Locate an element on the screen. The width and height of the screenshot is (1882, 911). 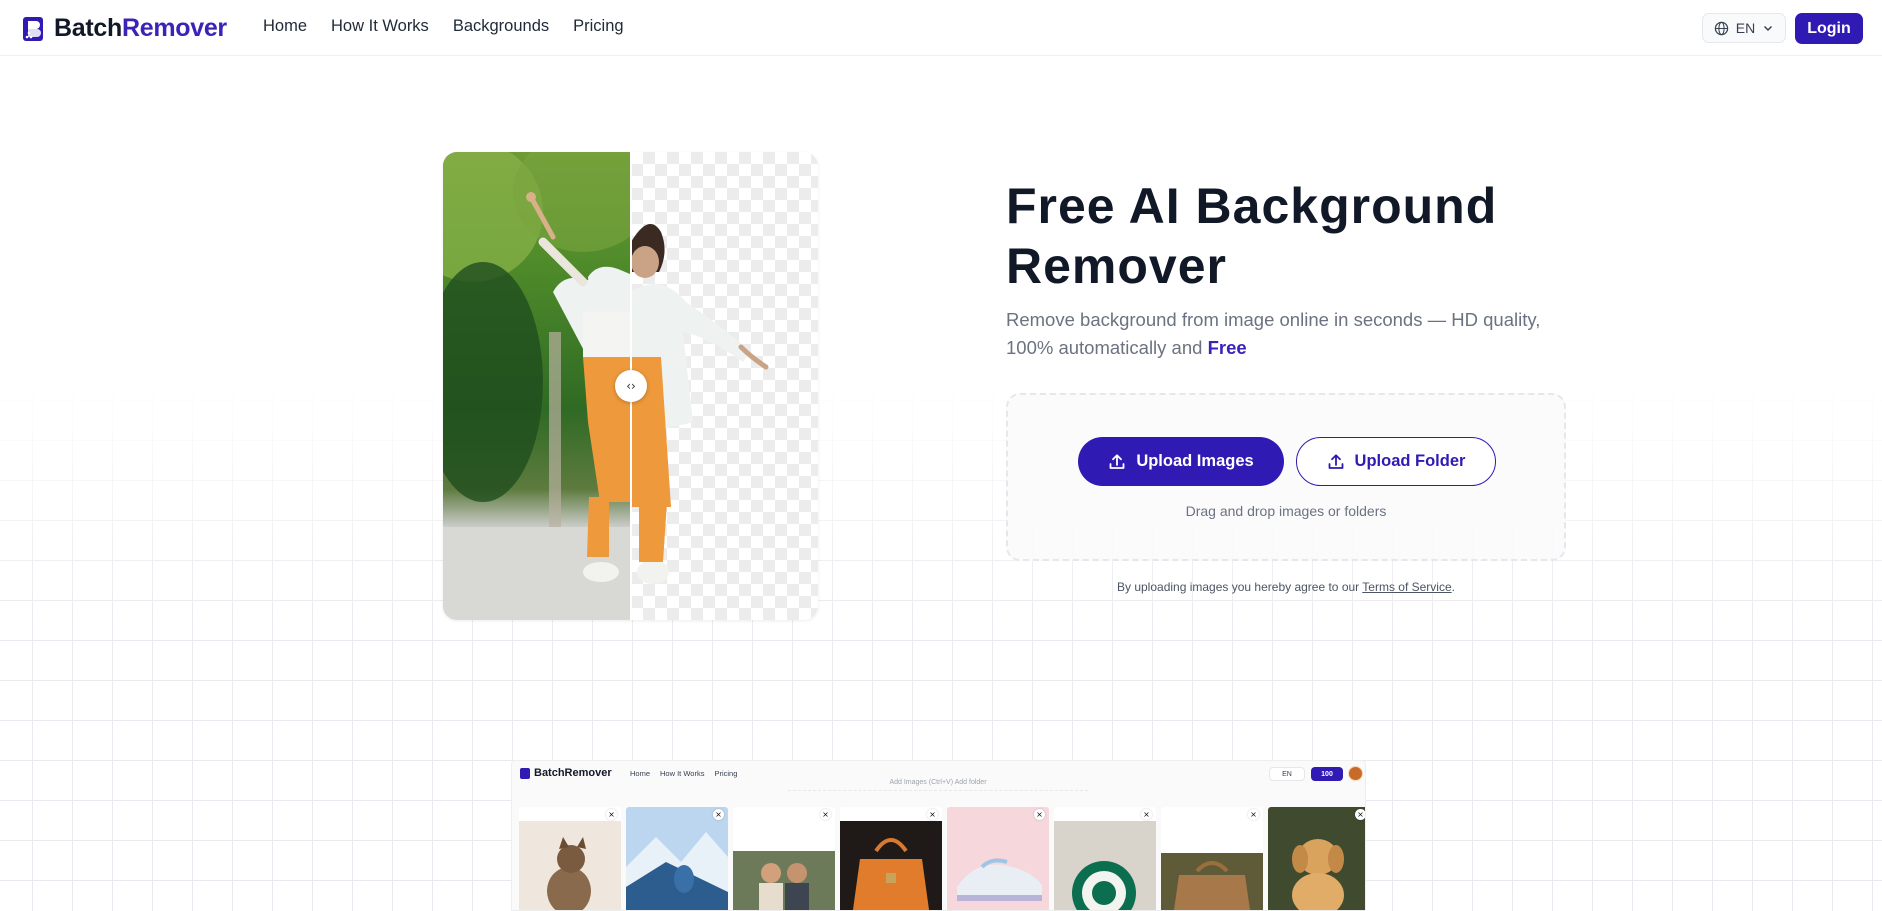
preview-avatar is located at coordinates (1355, 773).